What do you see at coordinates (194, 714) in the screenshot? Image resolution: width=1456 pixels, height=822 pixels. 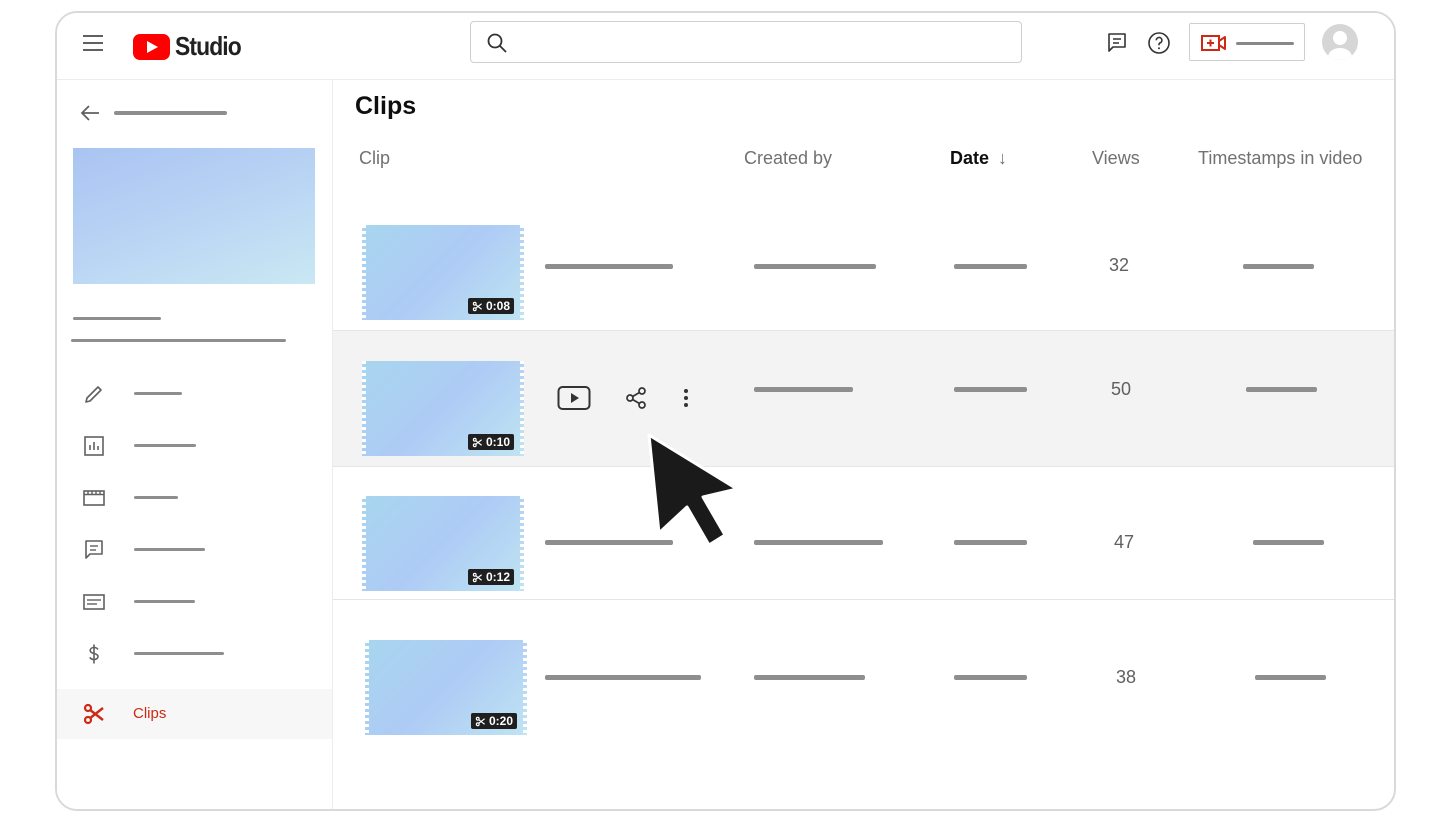 I see `sidebar-item-clips: Clips` at bounding box center [194, 714].